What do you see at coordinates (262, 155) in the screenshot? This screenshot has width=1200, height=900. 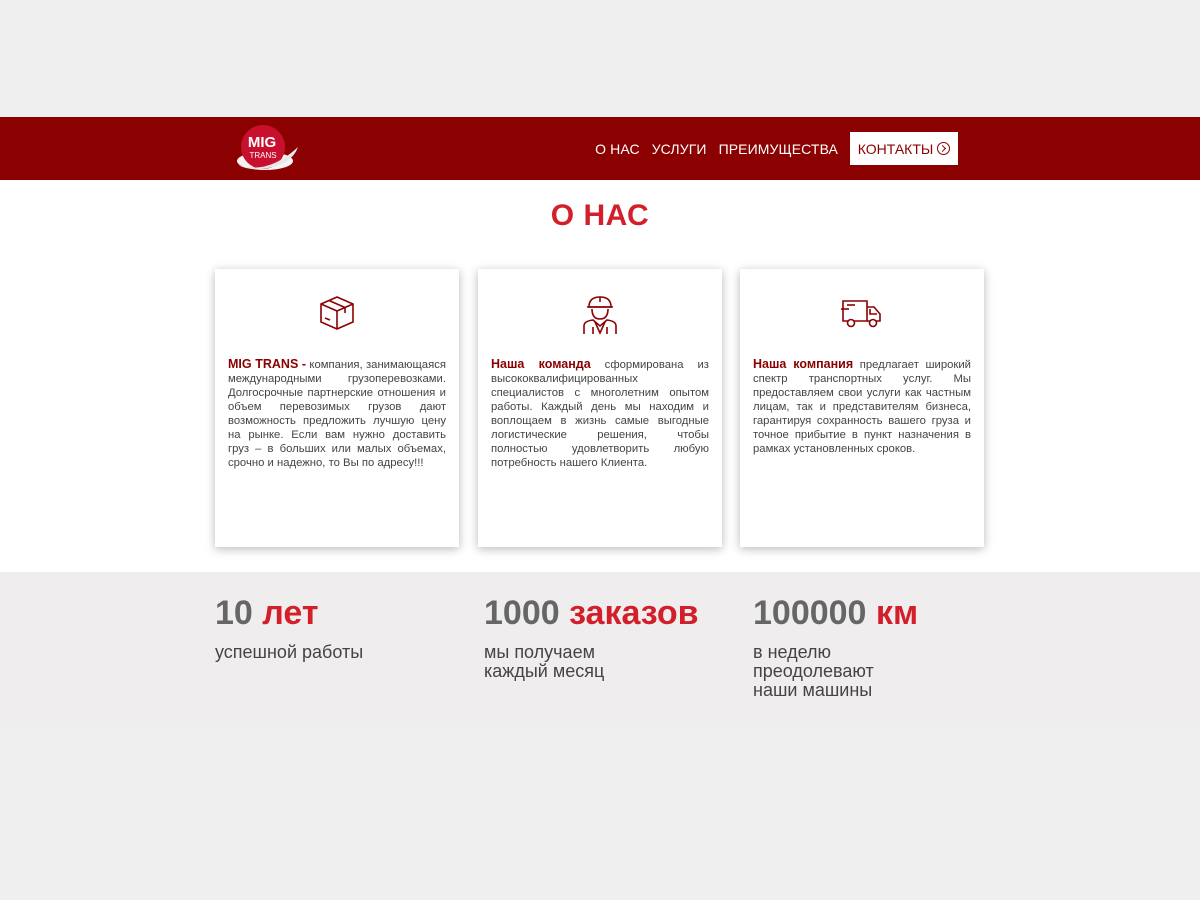 I see `logo-text-trans: TRANS` at bounding box center [262, 155].